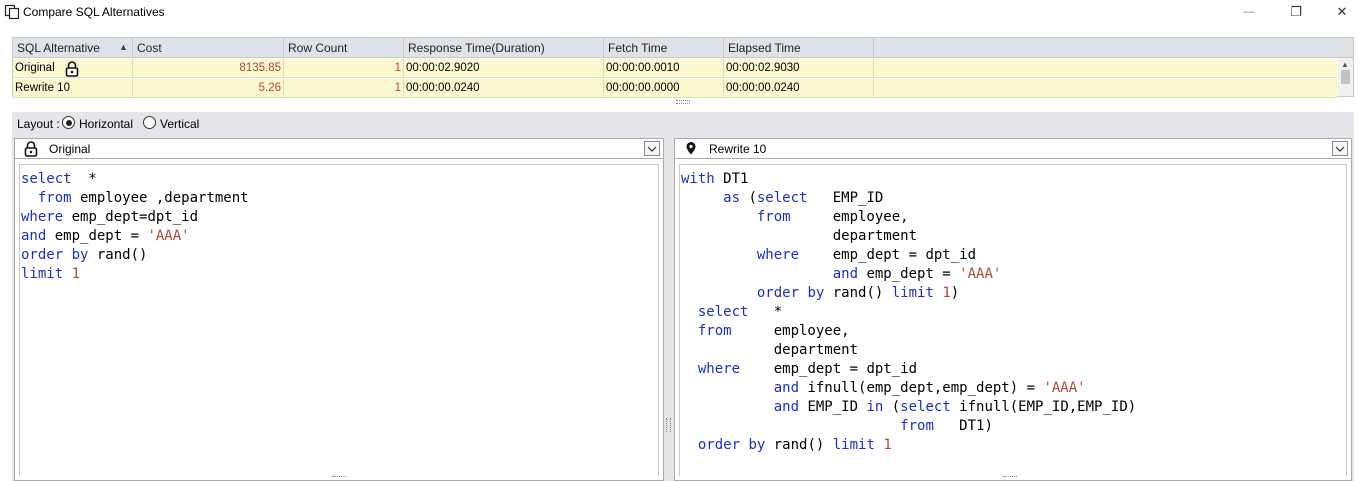  I want to click on column-header-fetch-time: Fetch Time, so click(664, 48).